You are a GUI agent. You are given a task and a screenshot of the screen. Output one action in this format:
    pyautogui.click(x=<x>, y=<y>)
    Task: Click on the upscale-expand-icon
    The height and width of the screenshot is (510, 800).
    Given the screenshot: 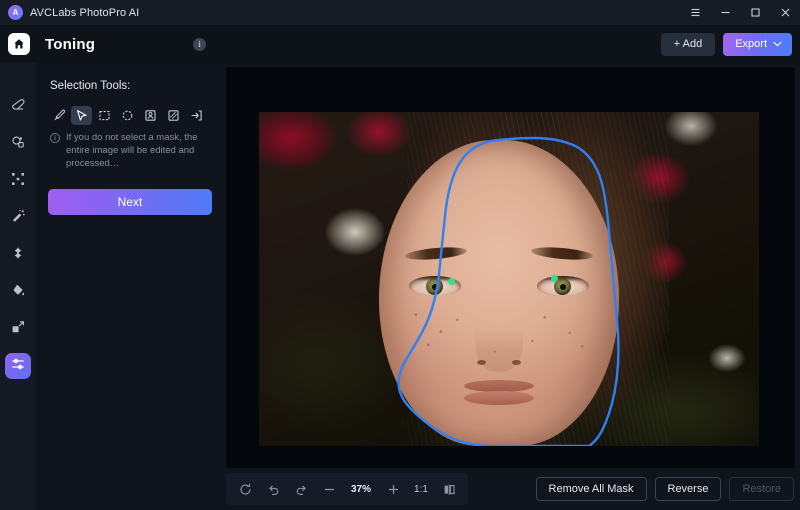 What is the action you would take?
    pyautogui.click(x=18, y=181)
    